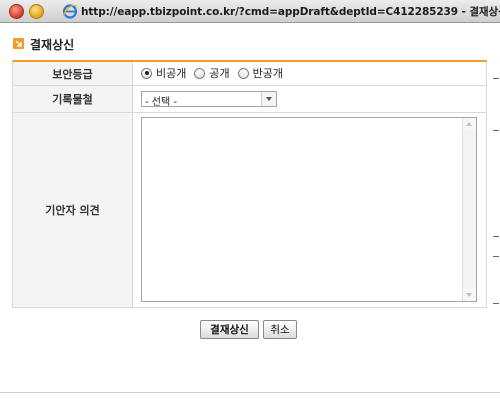  I want to click on radio-semi-public: 반공개, so click(260, 73).